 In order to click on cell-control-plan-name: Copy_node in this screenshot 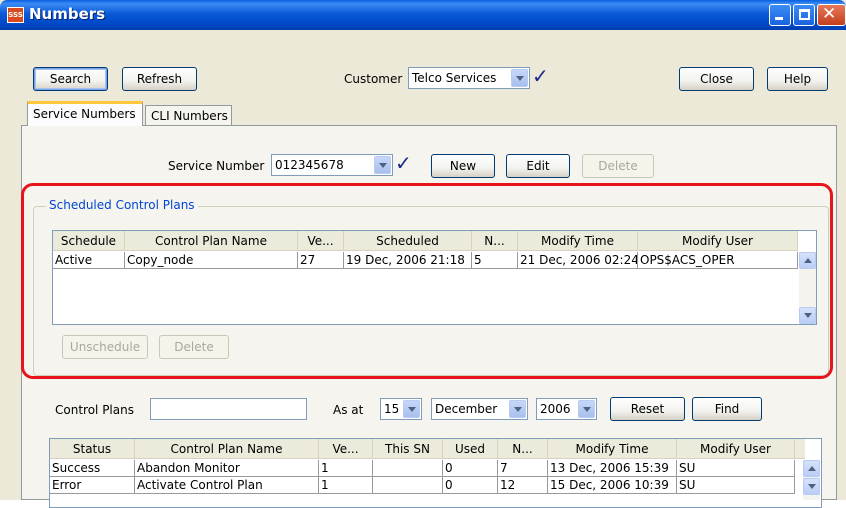, I will do `click(211, 260)`.